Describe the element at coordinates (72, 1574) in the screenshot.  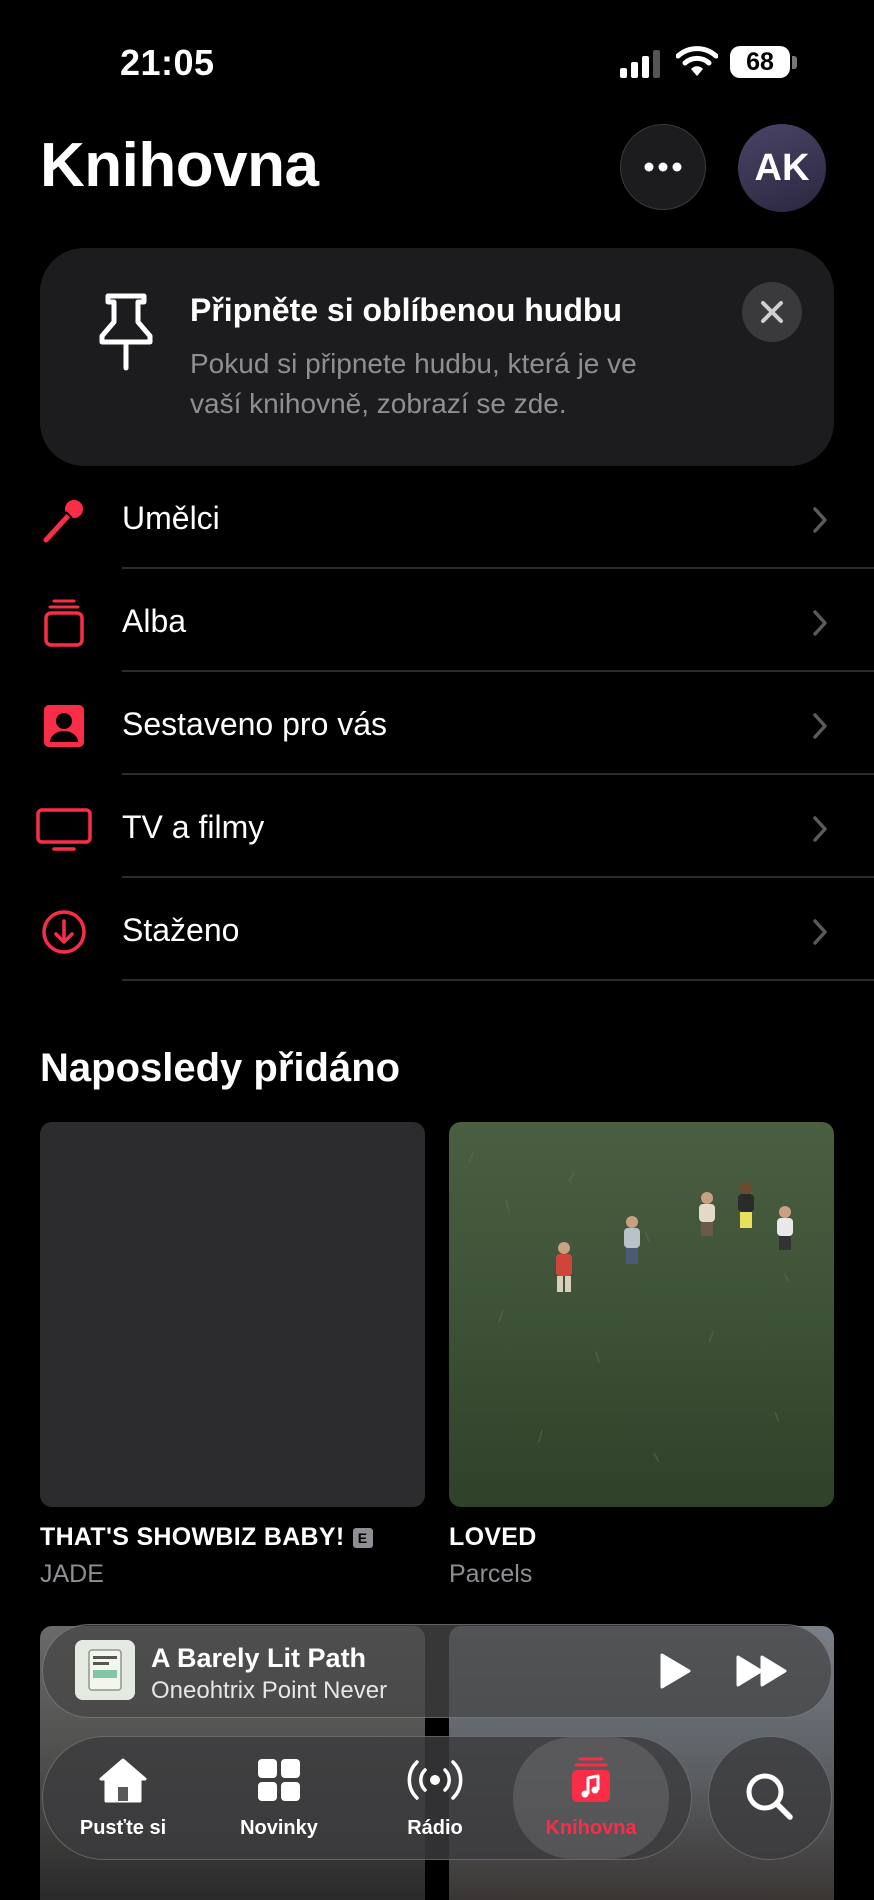
I see `album-artist: JADE` at that location.